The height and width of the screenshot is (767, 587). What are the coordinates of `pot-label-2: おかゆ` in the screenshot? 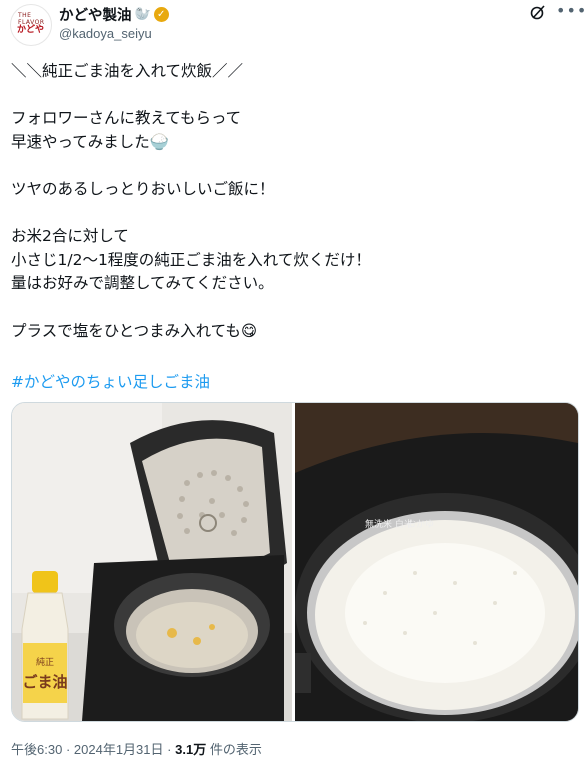 It's located at (420, 524).